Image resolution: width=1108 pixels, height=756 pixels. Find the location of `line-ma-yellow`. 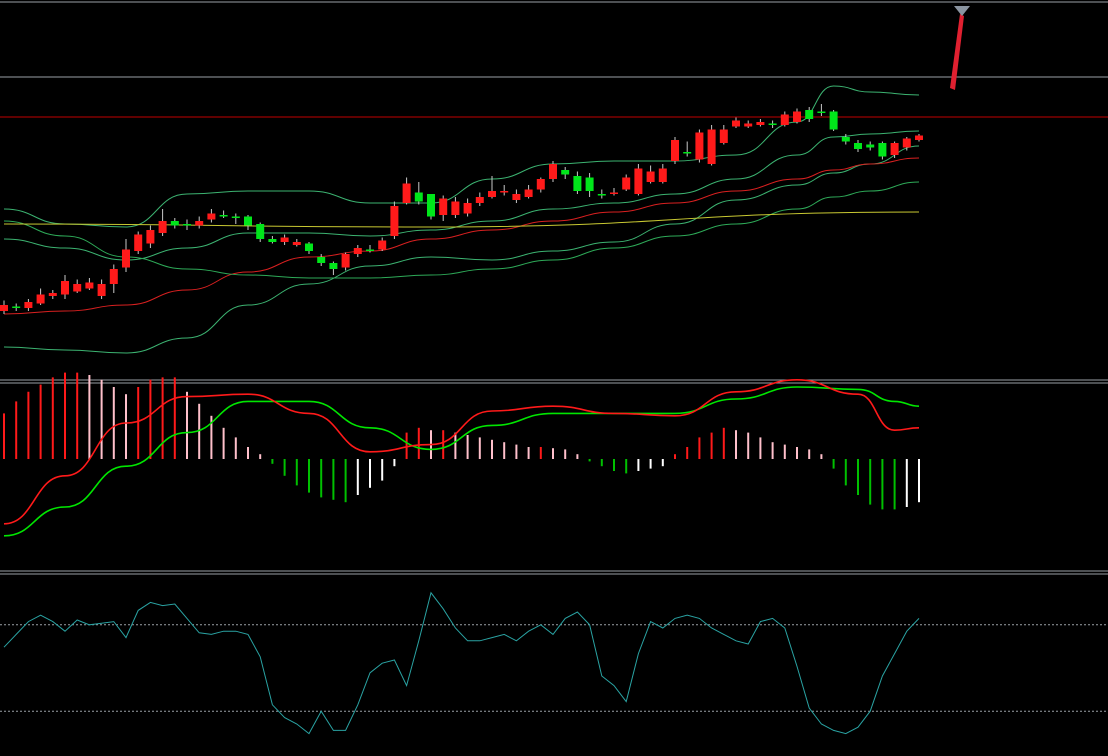

line-ma-yellow is located at coordinates (461, 219).